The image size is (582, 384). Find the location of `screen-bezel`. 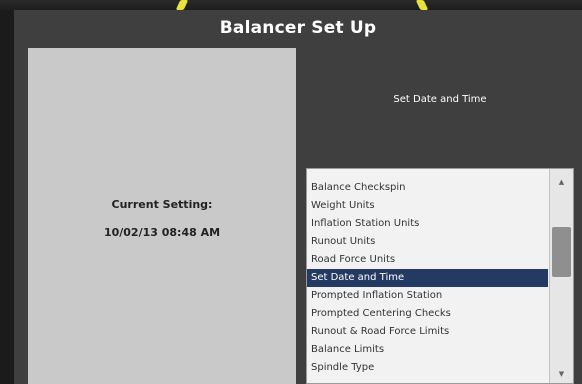

screen-bezel is located at coordinates (291, 5).